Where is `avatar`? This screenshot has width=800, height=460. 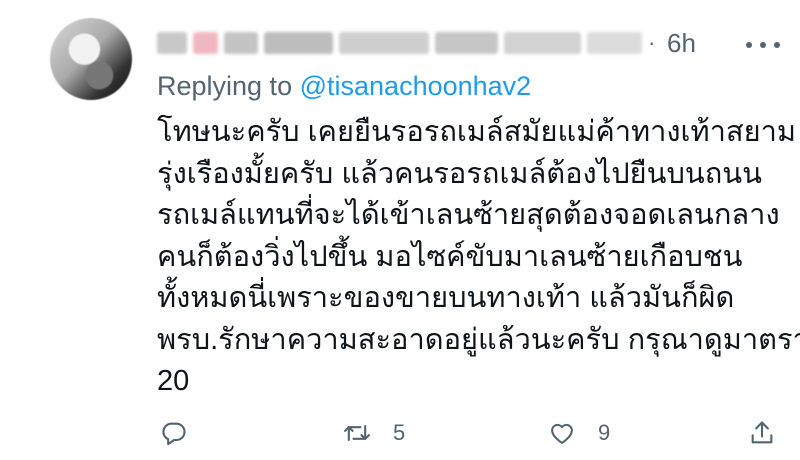 avatar is located at coordinates (91, 59).